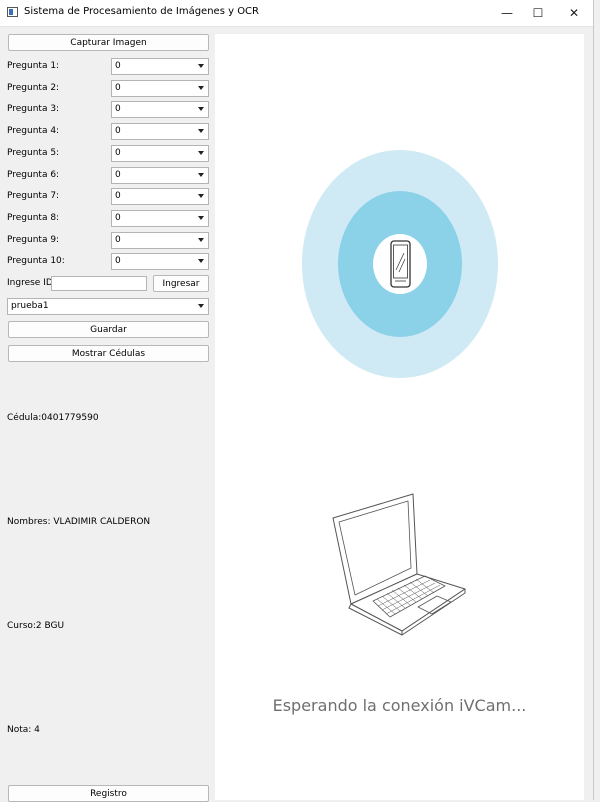  I want to click on maximize-button: ☐, so click(538, 13).